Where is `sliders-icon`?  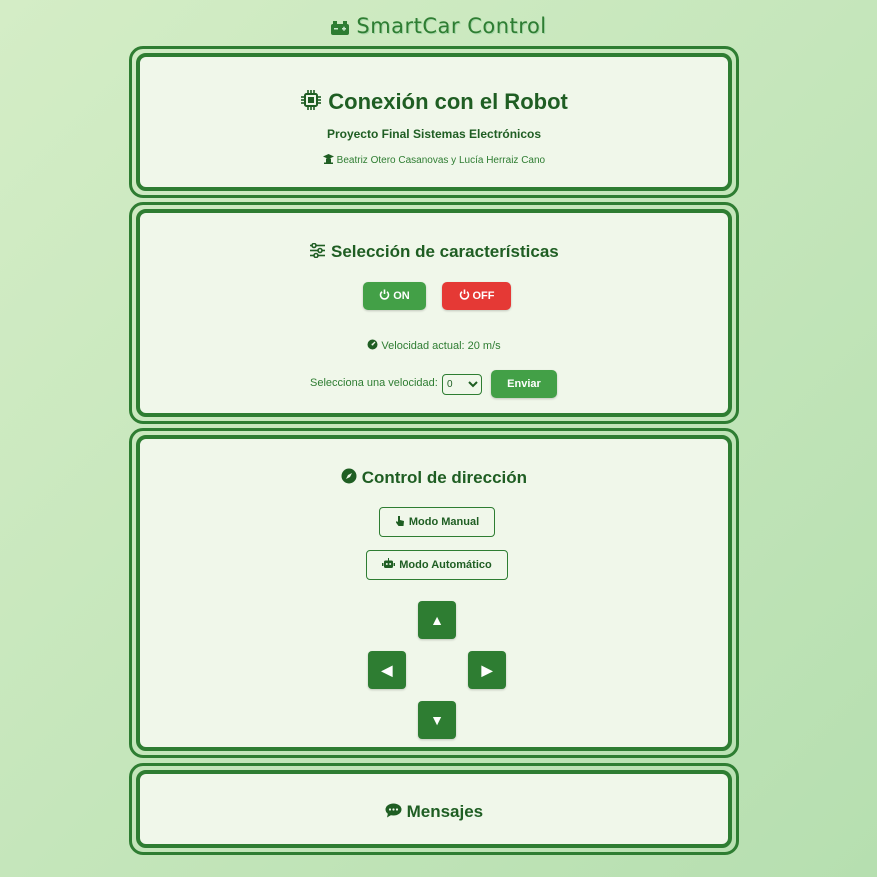
sliders-icon is located at coordinates (317, 252).